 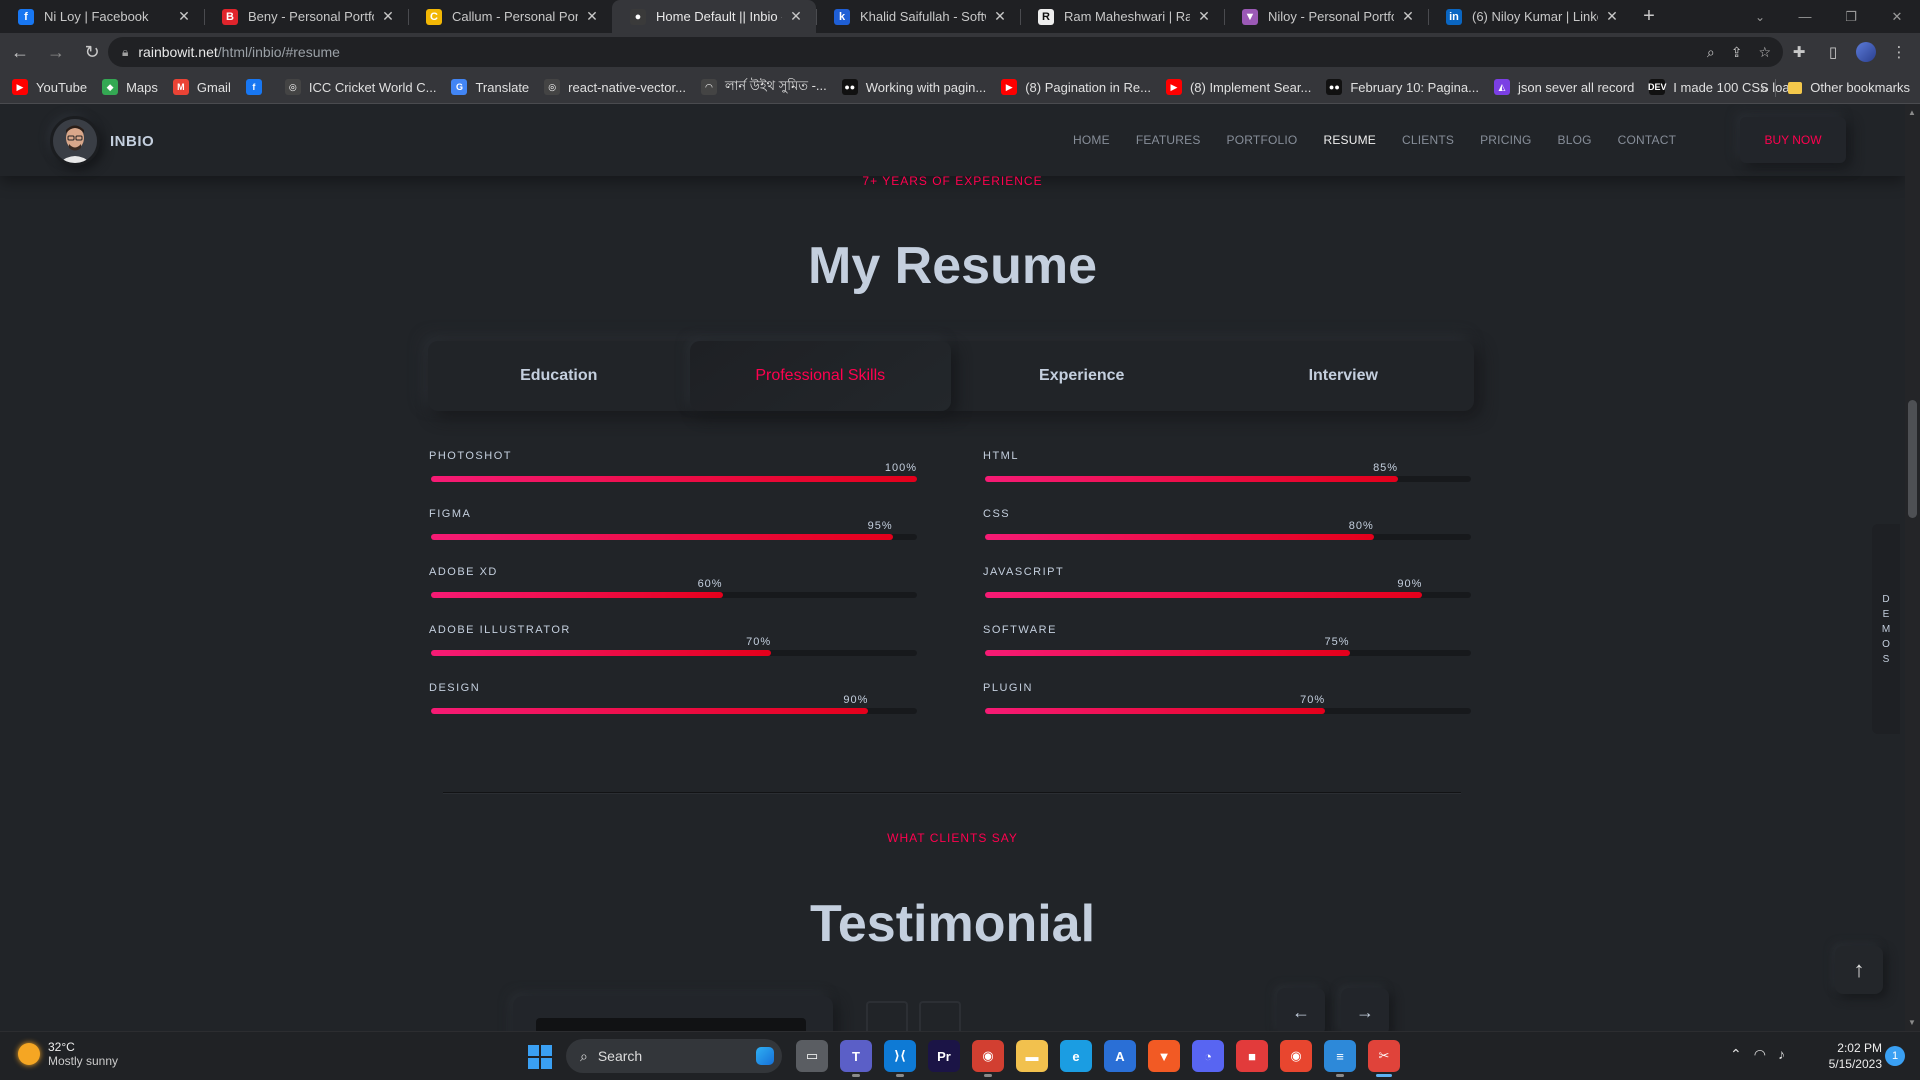 What do you see at coordinates (306, 16) in the screenshot?
I see `browser-tab: B Beny - Personal Portfolio R ✕` at bounding box center [306, 16].